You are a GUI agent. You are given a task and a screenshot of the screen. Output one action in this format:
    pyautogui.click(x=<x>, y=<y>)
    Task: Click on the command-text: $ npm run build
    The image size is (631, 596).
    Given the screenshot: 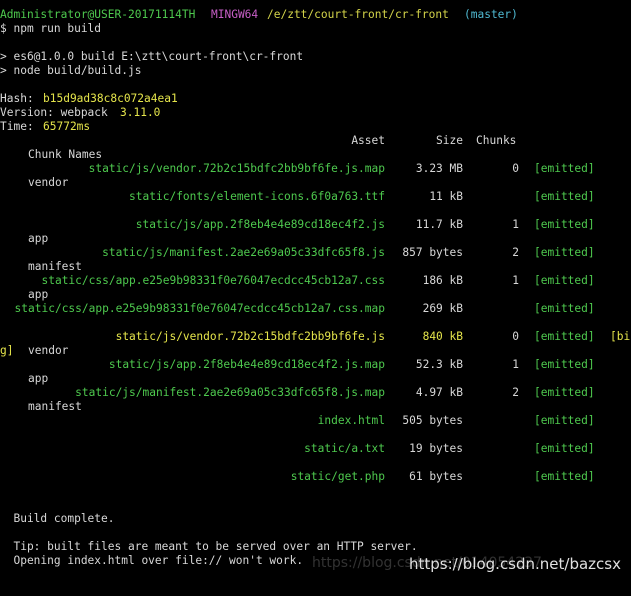 What is the action you would take?
    pyautogui.click(x=51, y=28)
    